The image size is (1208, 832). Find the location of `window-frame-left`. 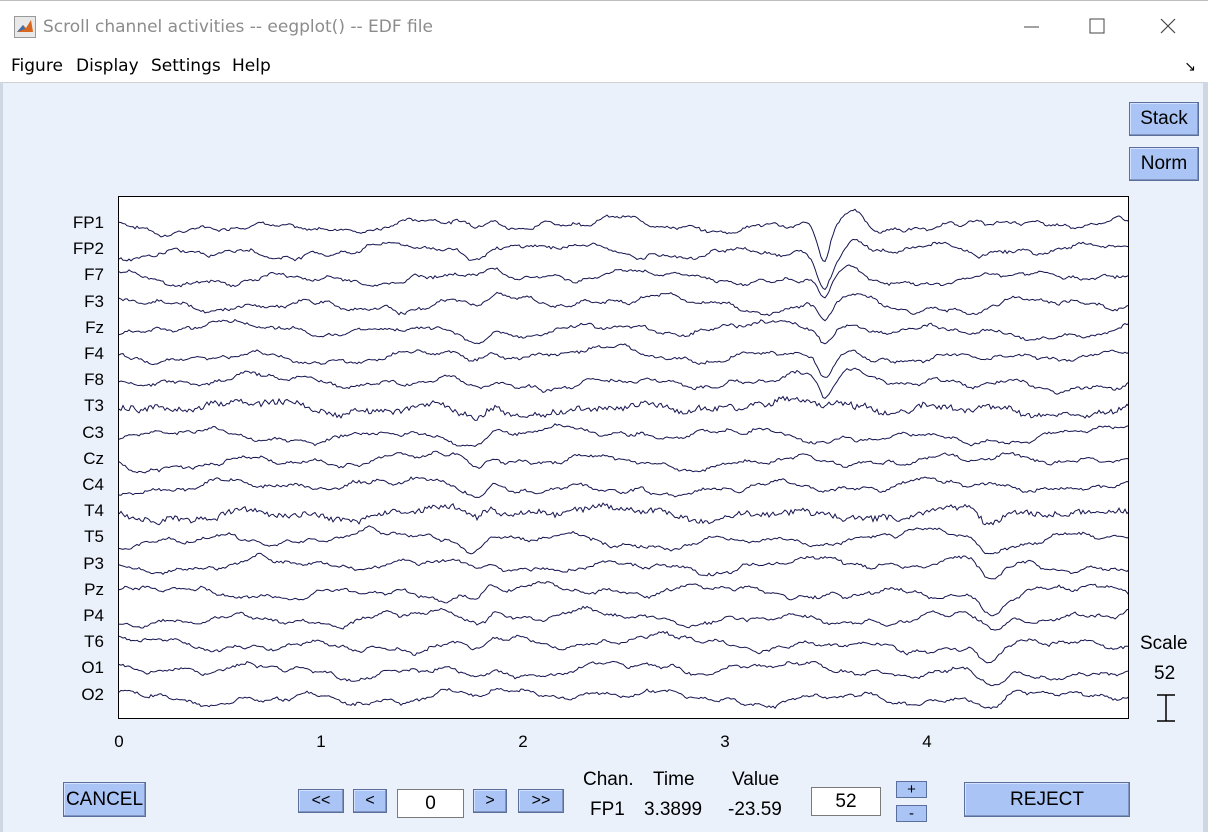

window-frame-left is located at coordinates (1, 457).